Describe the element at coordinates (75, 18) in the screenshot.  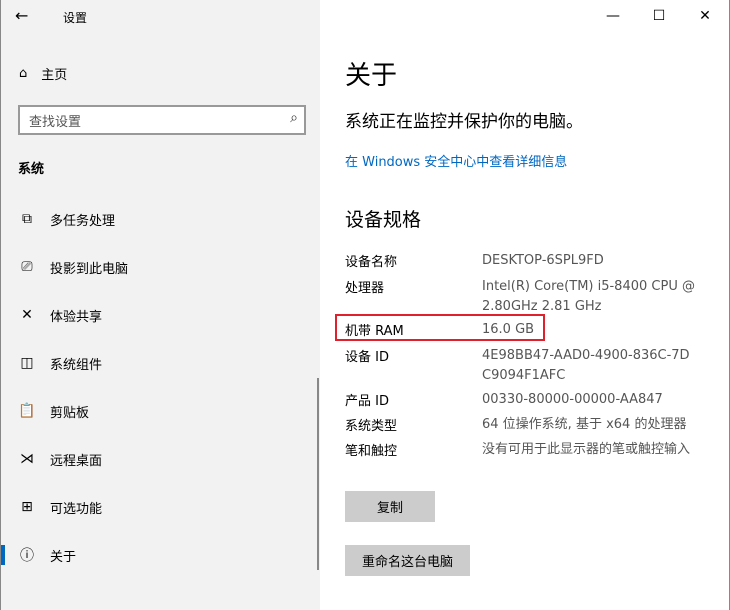
I see `window-title: 设置` at that location.